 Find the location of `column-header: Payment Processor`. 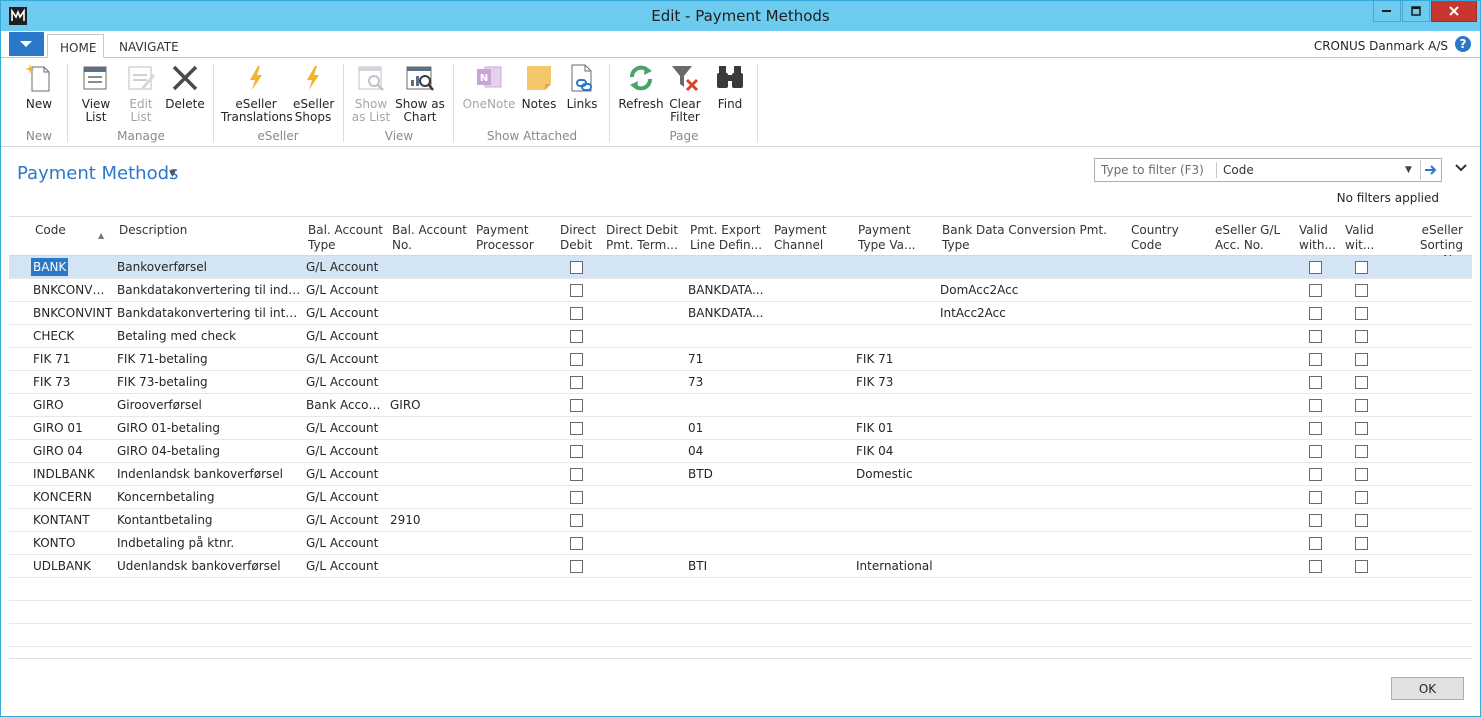

column-header: Payment Processor is located at coordinates (516, 238).